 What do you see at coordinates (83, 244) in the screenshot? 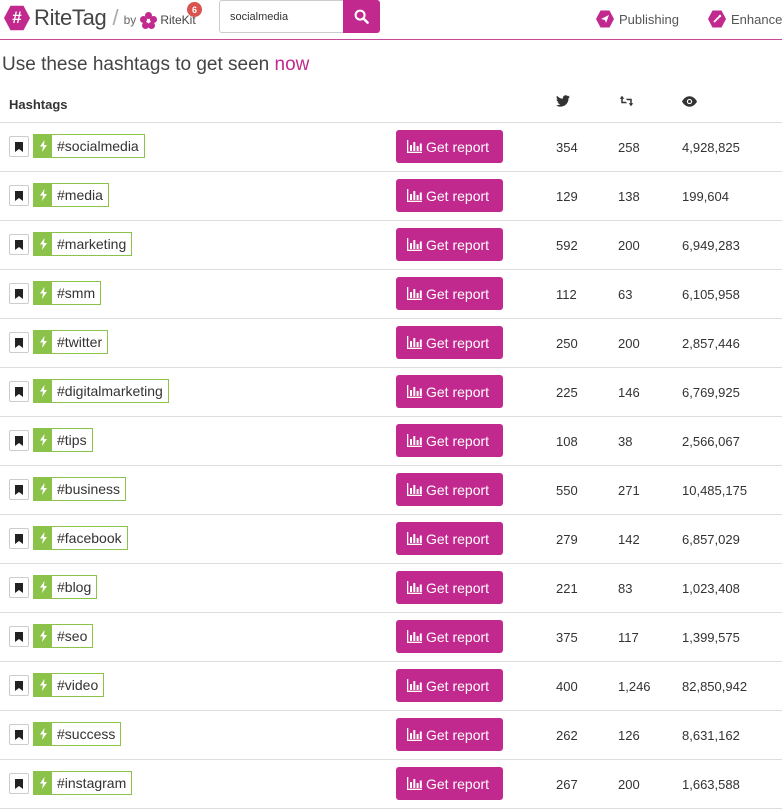
I see `hashtag-chip: #marketing` at bounding box center [83, 244].